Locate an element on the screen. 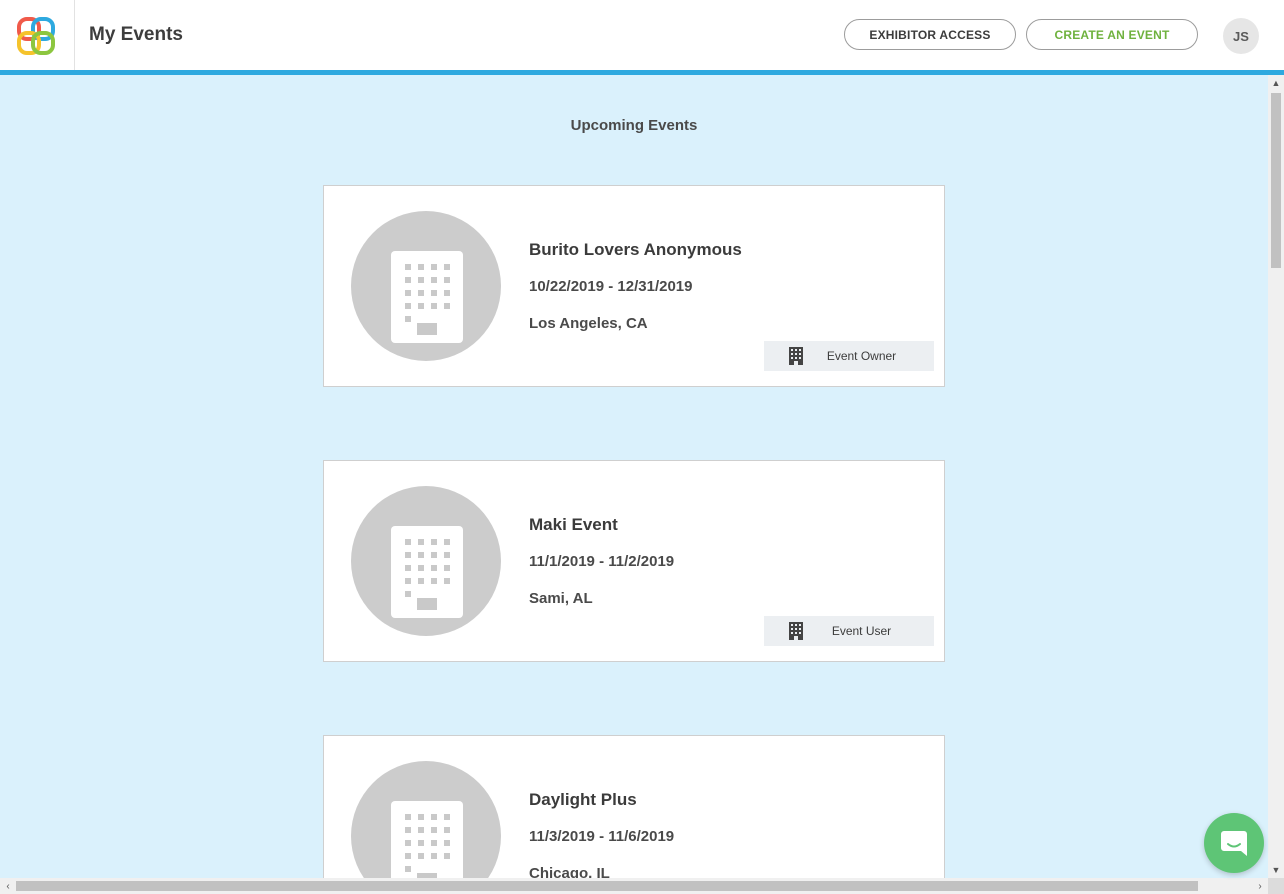 This screenshot has height=894, width=1284. page-title: My Events is located at coordinates (136, 34).